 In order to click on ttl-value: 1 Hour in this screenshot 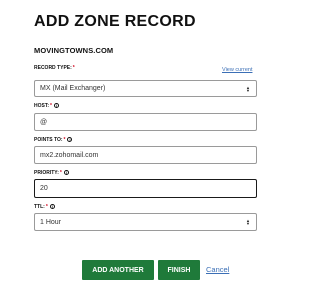, I will do `click(51, 222)`.